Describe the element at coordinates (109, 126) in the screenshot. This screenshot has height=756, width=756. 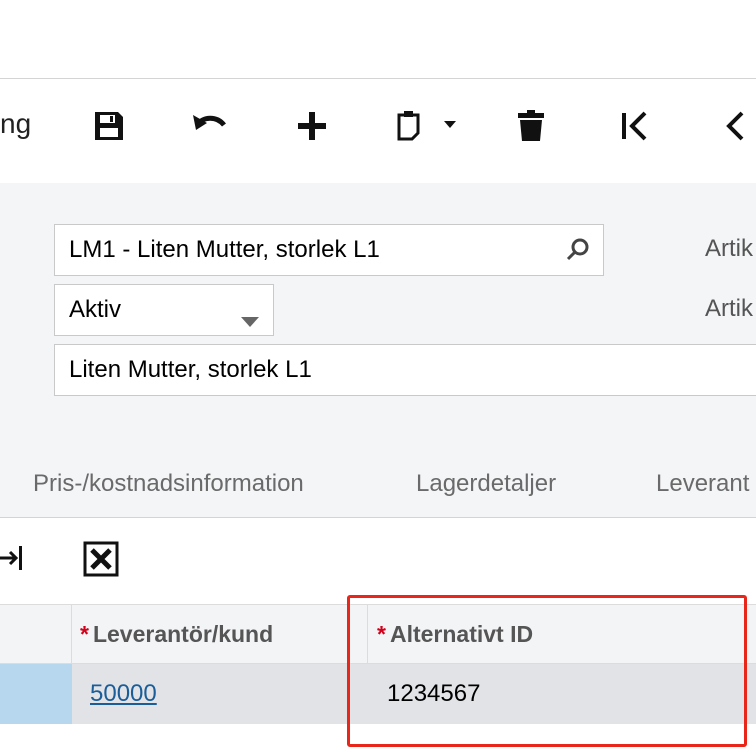
I see `save-icon` at that location.